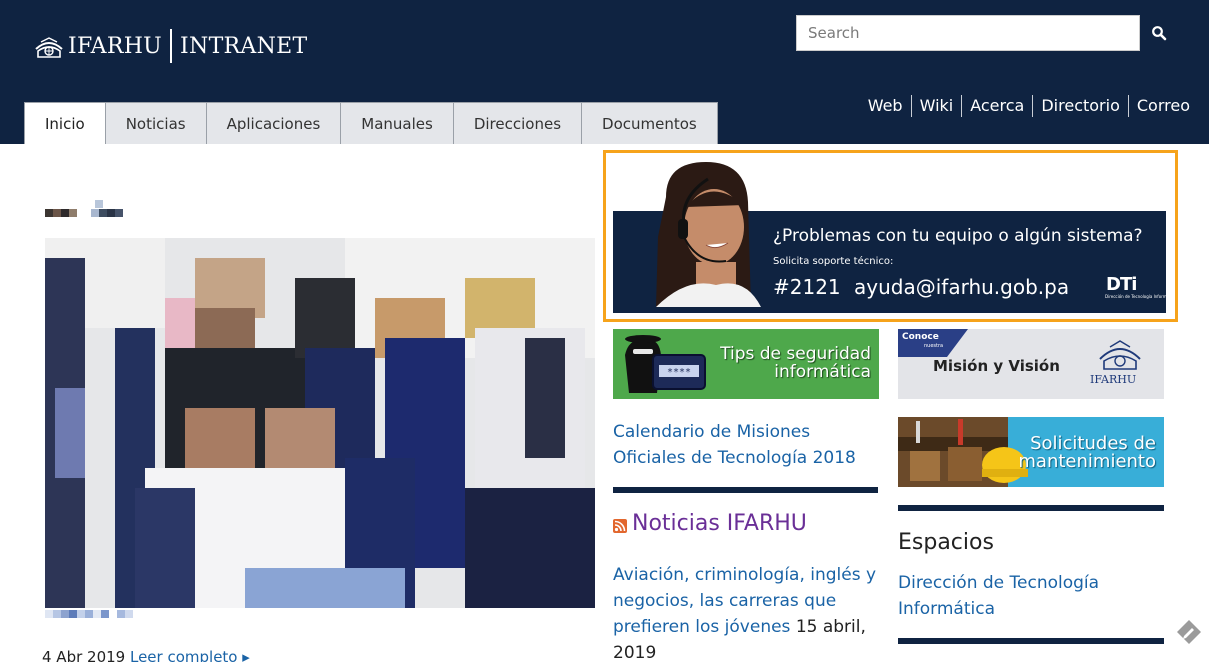 This screenshot has width=1209, height=662. What do you see at coordinates (89, 614) in the screenshot?
I see `caption-pixelated` at bounding box center [89, 614].